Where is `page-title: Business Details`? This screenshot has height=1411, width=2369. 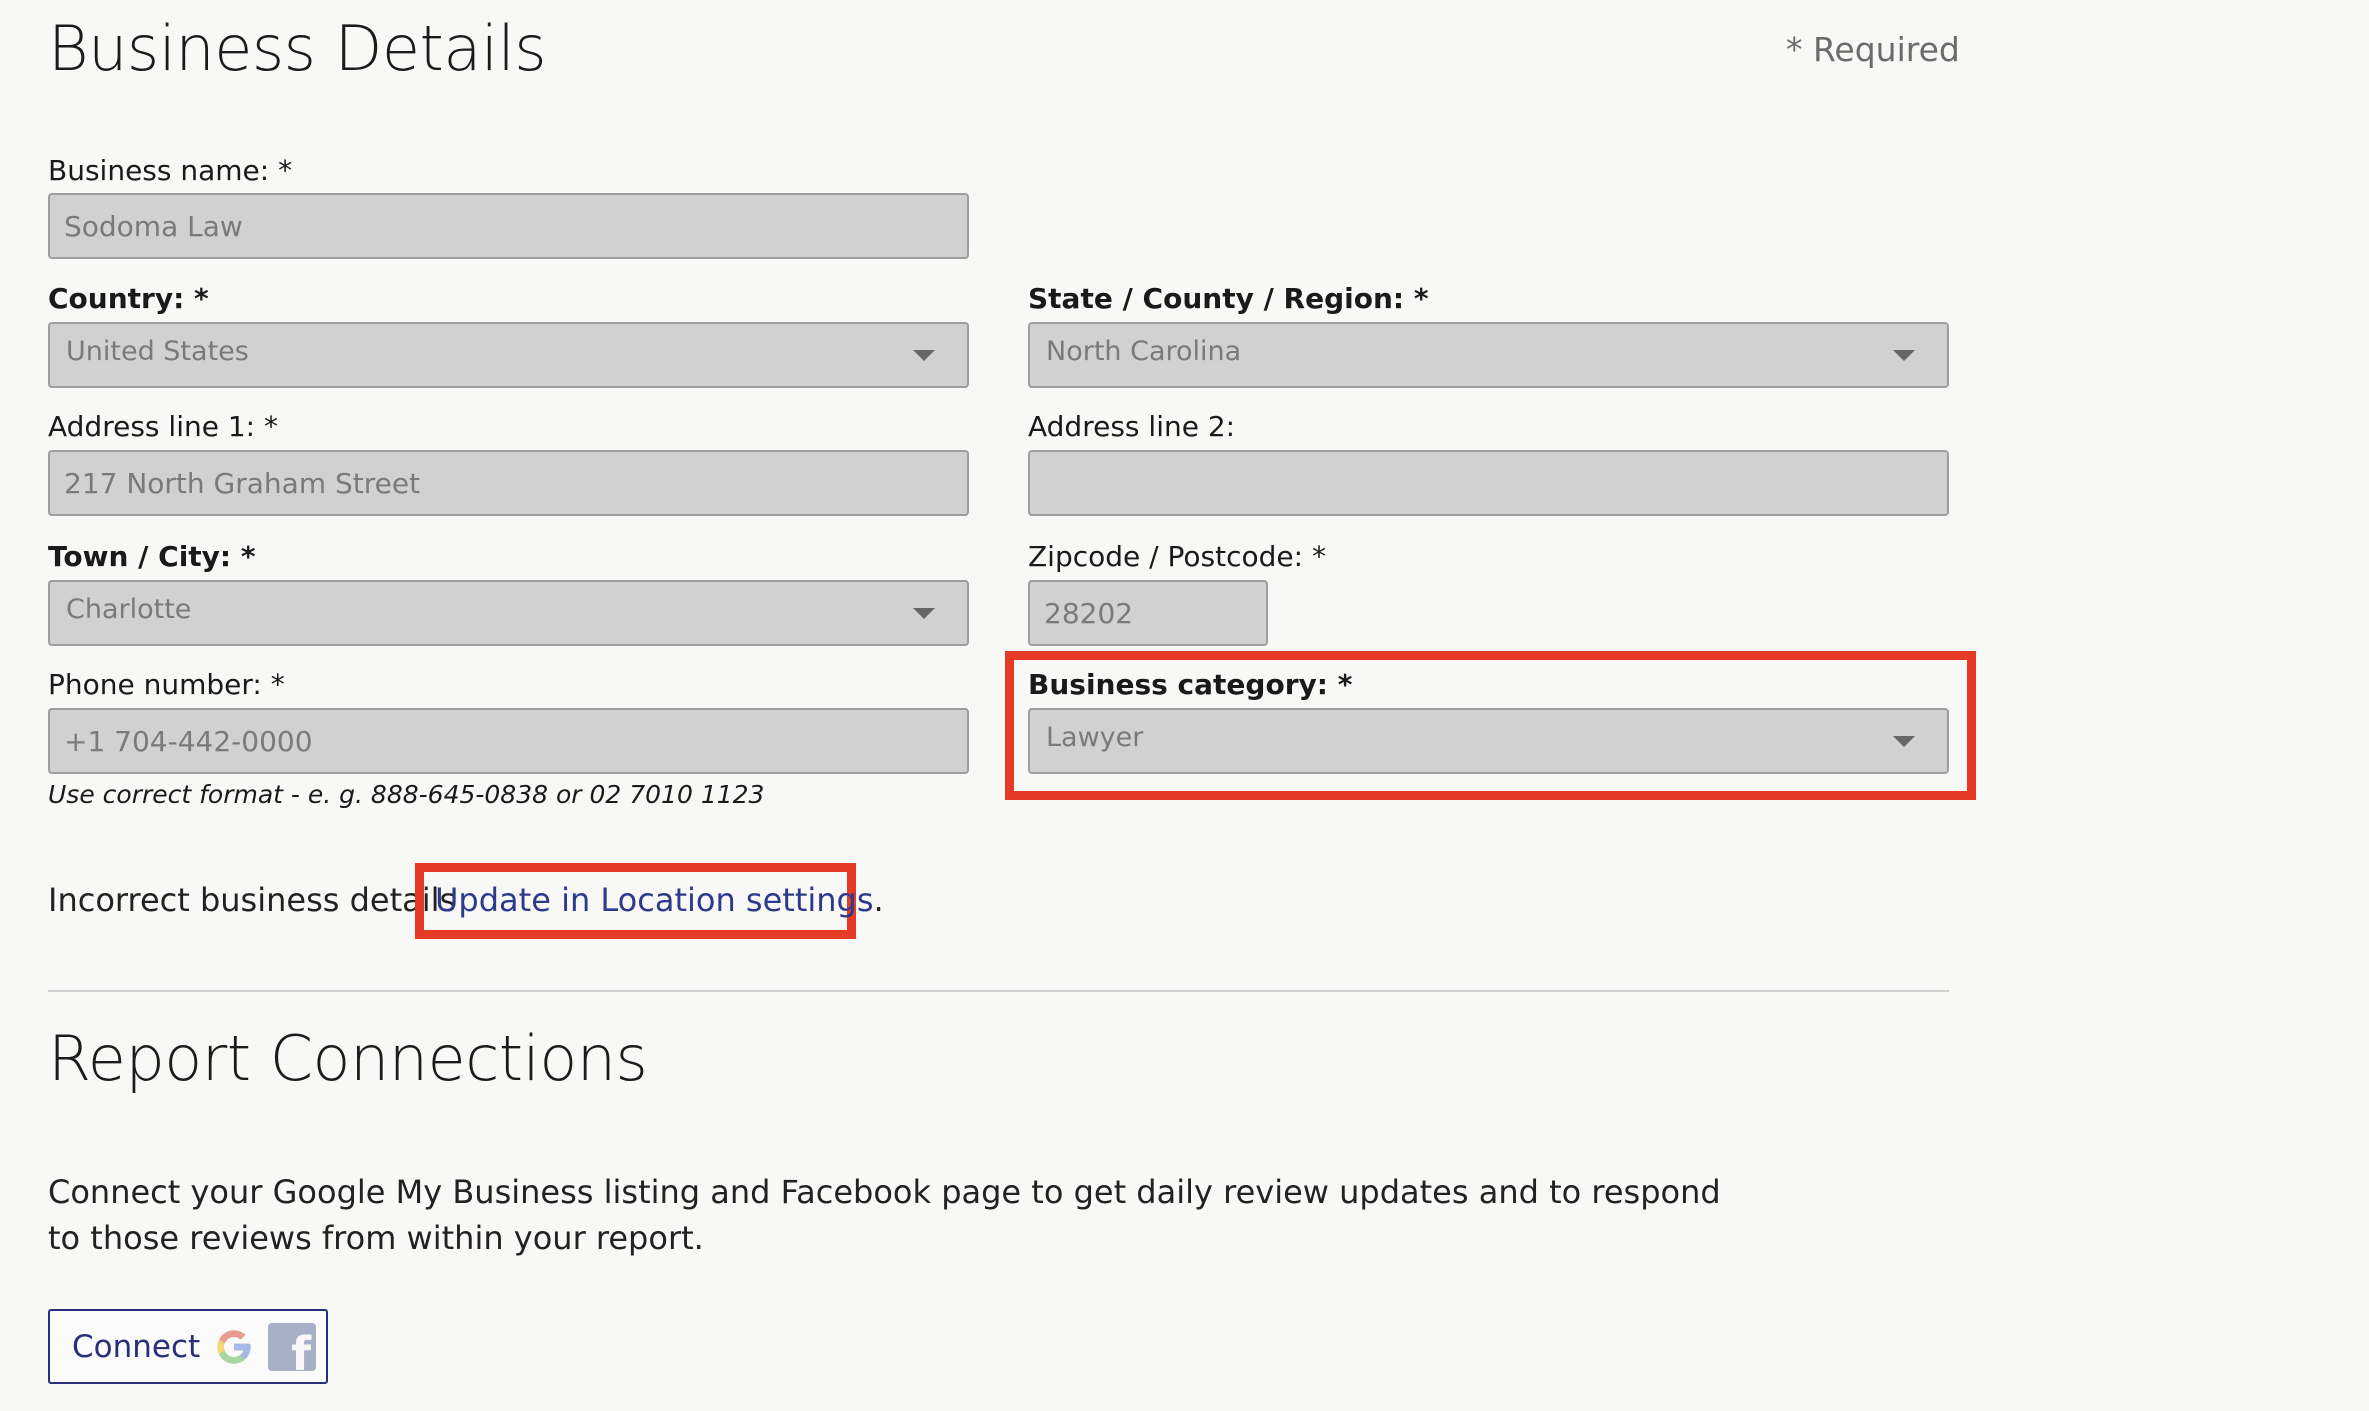
page-title: Business Details is located at coordinates (297, 48).